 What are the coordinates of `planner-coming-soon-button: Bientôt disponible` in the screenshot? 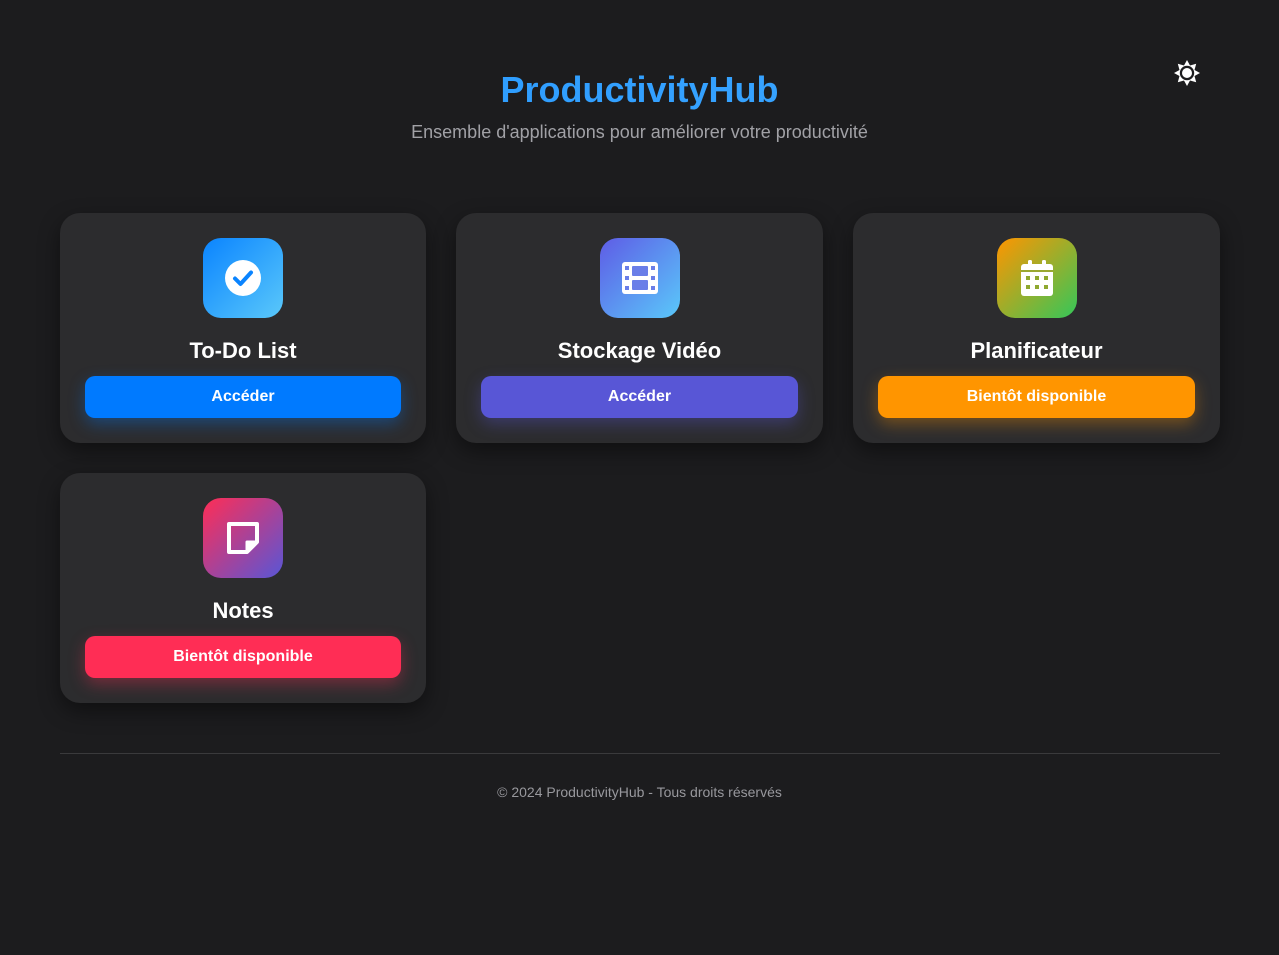 It's located at (1036, 397).